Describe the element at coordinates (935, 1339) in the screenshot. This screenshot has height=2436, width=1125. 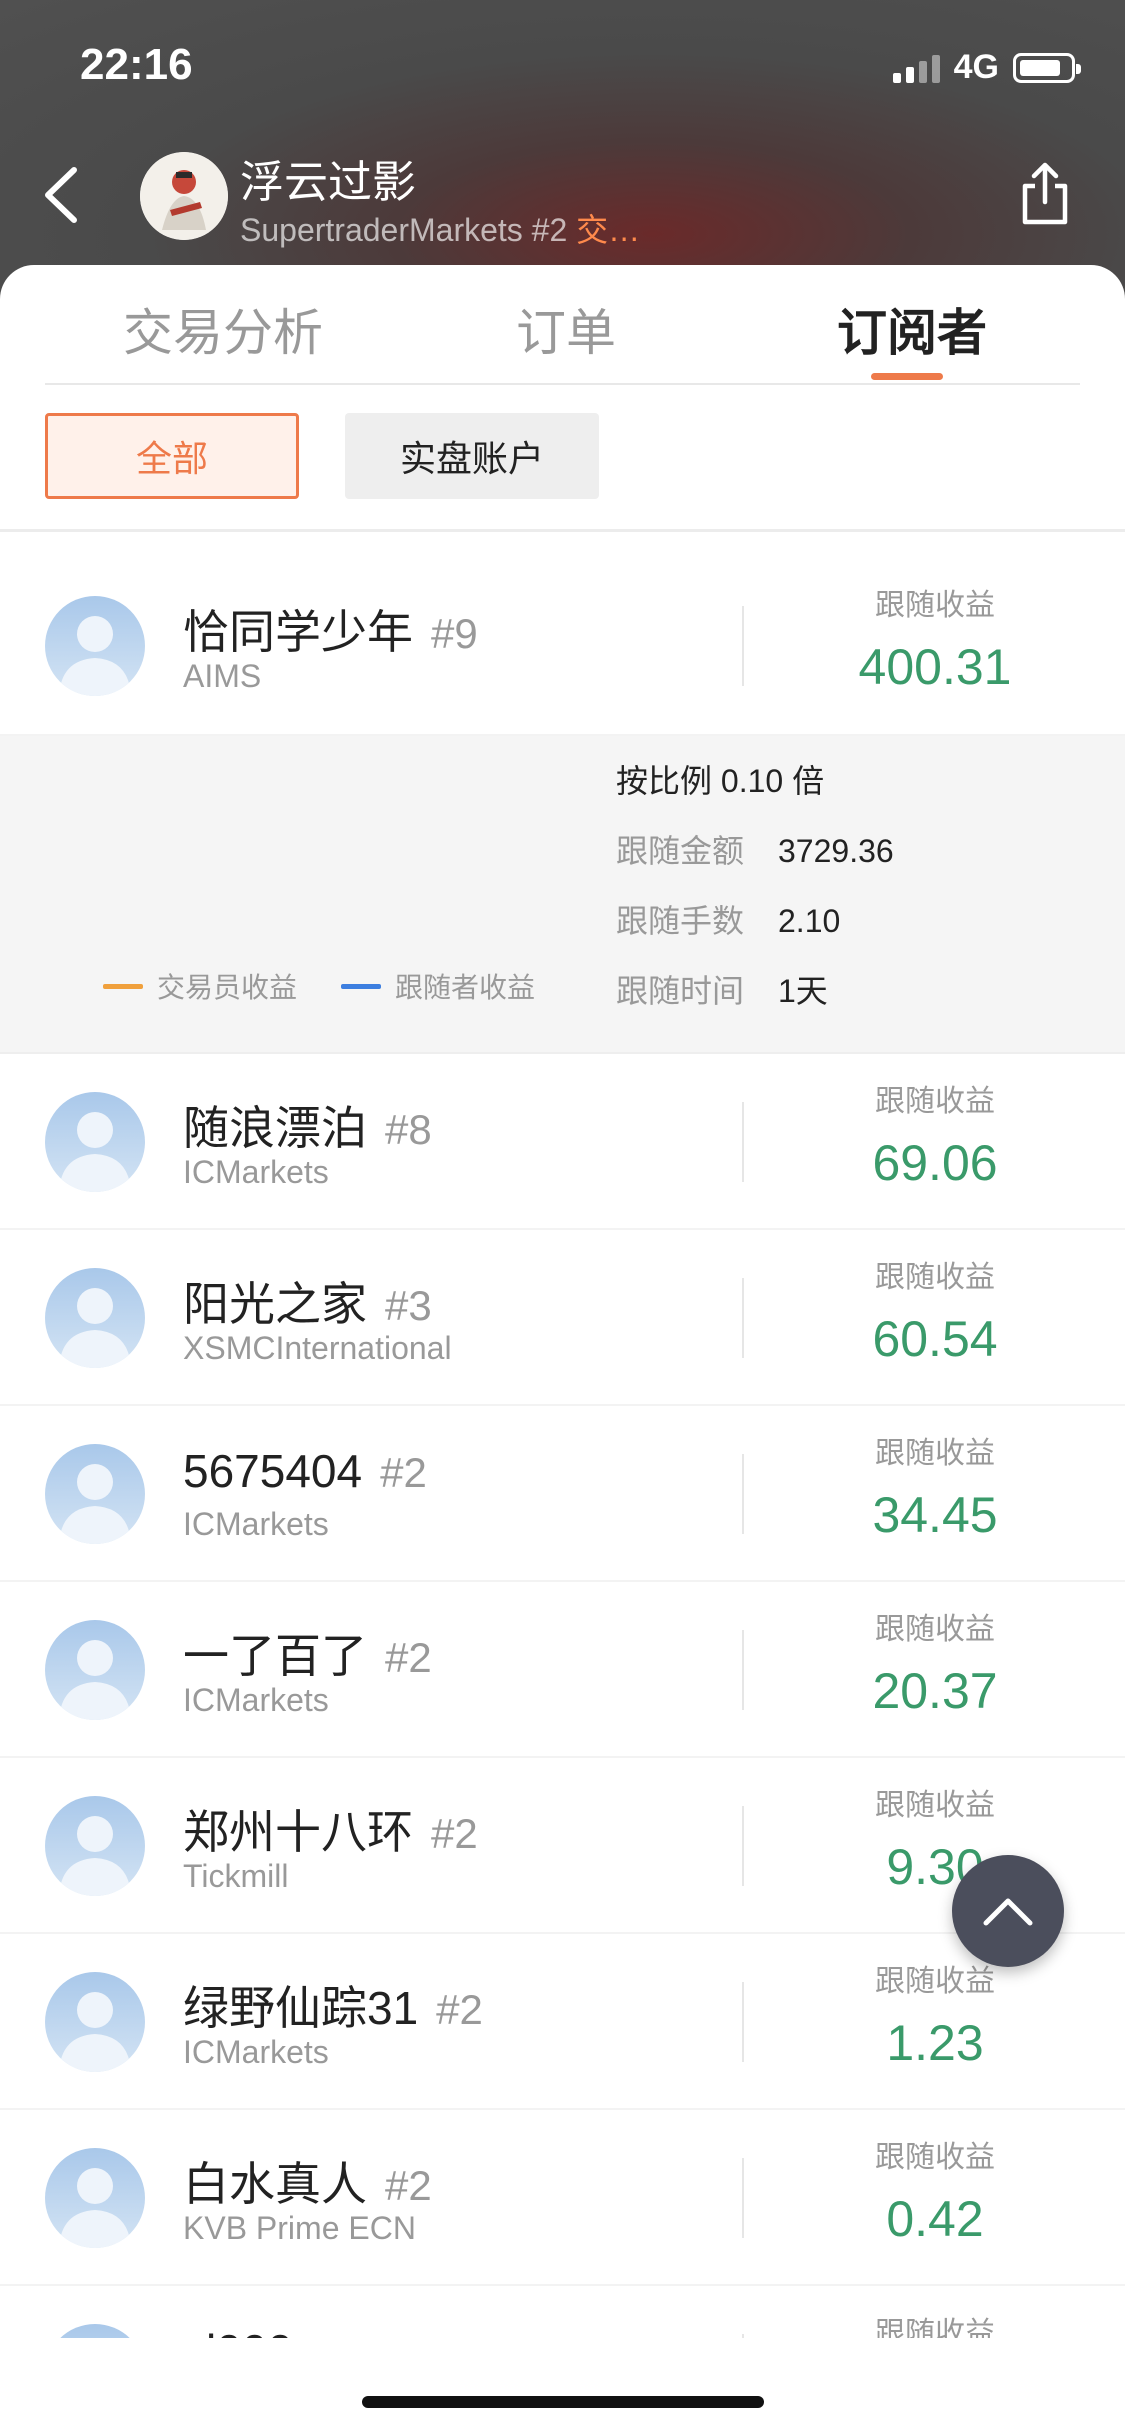
I see `profit-value: 60.54` at that location.